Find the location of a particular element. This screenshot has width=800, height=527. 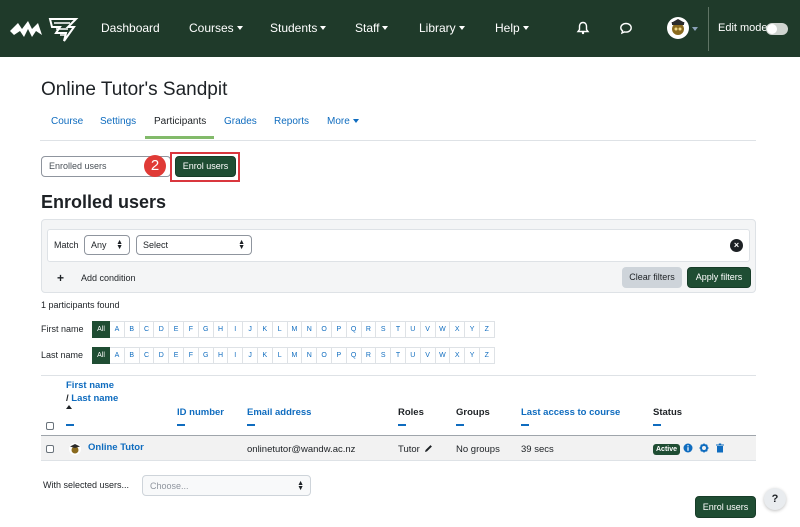

first-initial-b: B is located at coordinates (132, 329).